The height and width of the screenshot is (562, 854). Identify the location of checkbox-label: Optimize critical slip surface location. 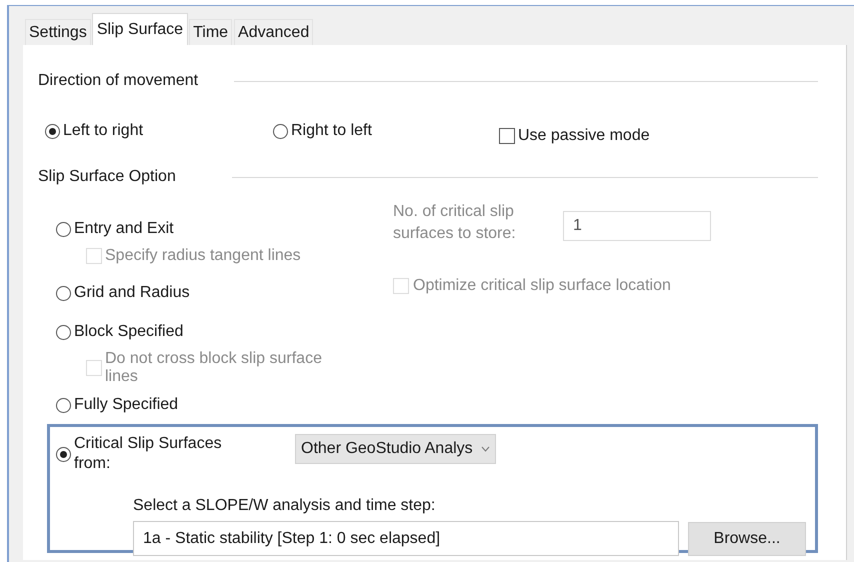
(542, 286).